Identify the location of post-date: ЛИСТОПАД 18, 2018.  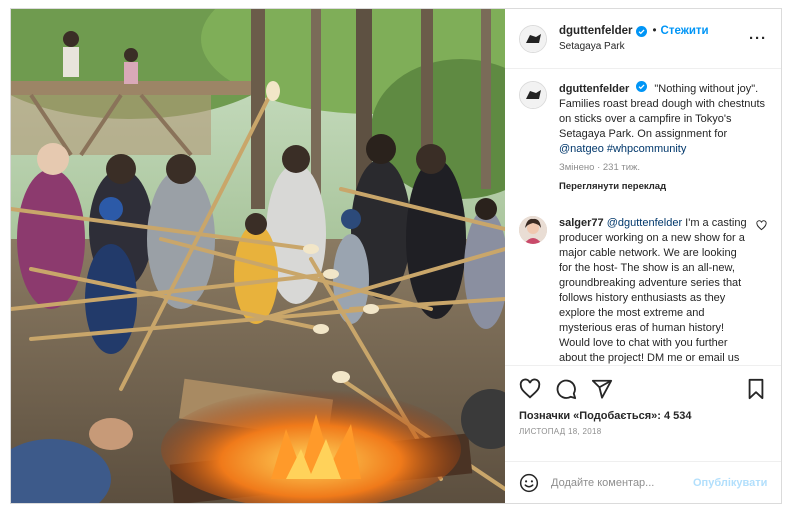
(643, 431).